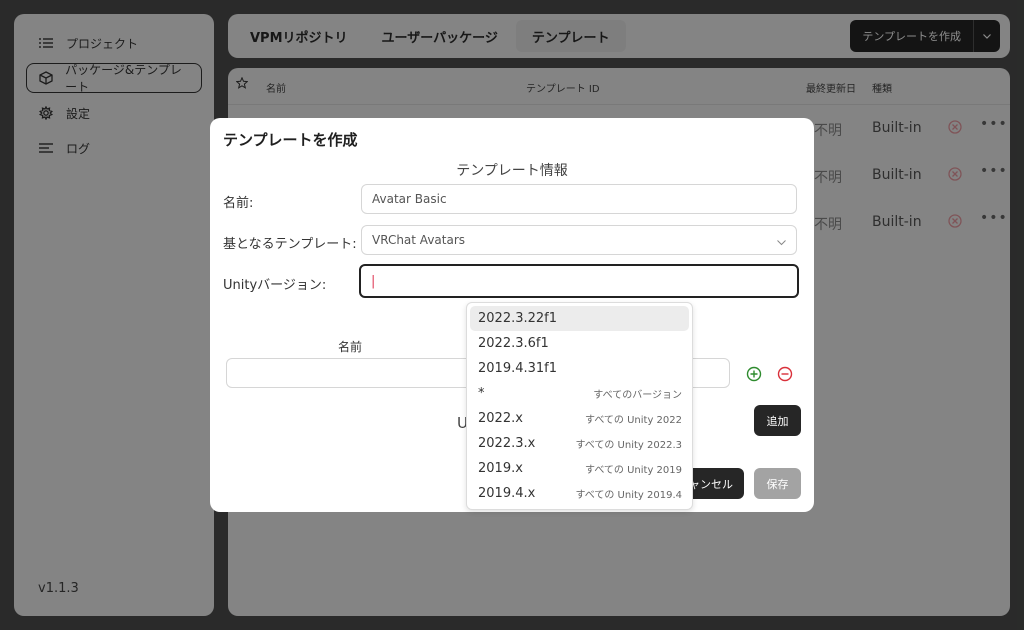 This screenshot has height=630, width=1024. What do you see at coordinates (777, 420) in the screenshot?
I see `add-button: 追加` at bounding box center [777, 420].